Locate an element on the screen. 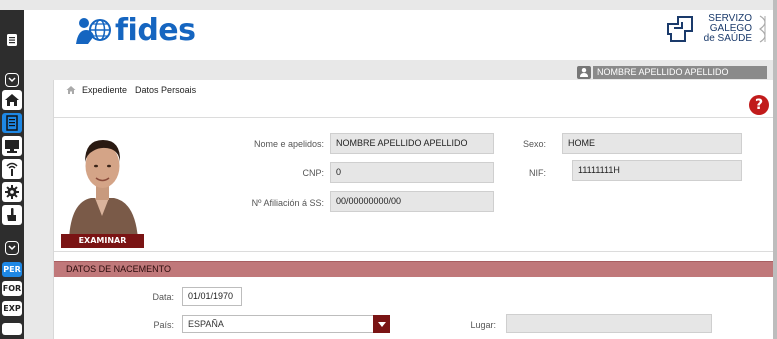 The width and height of the screenshot is (777, 339). fides-logo-icon is located at coordinates (93, 30).